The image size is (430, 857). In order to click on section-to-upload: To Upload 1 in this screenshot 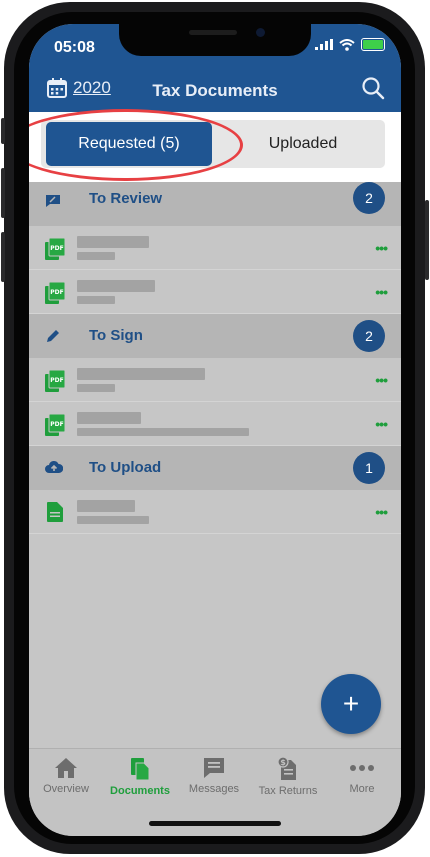, I will do `click(215, 468)`.